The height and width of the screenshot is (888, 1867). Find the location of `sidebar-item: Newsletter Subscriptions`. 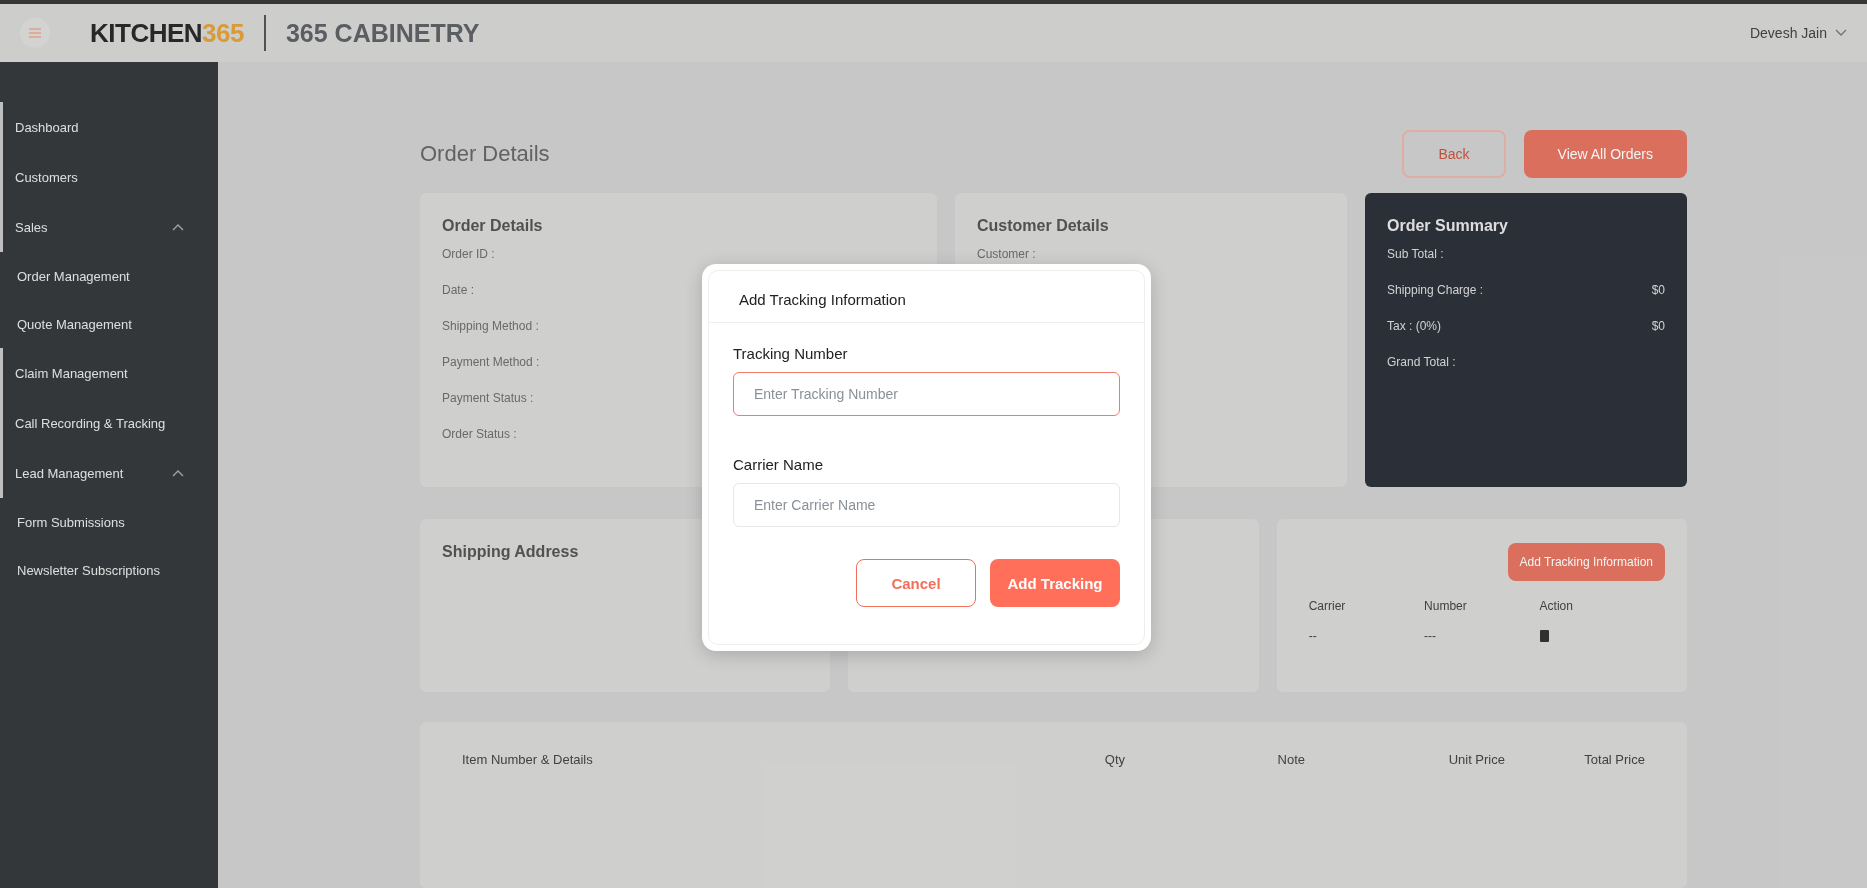

sidebar-item: Newsletter Subscriptions is located at coordinates (109, 570).